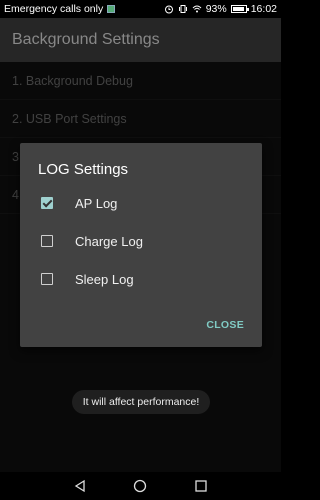 This screenshot has height=500, width=320. I want to click on checkbox-checked-icon, so click(47, 203).